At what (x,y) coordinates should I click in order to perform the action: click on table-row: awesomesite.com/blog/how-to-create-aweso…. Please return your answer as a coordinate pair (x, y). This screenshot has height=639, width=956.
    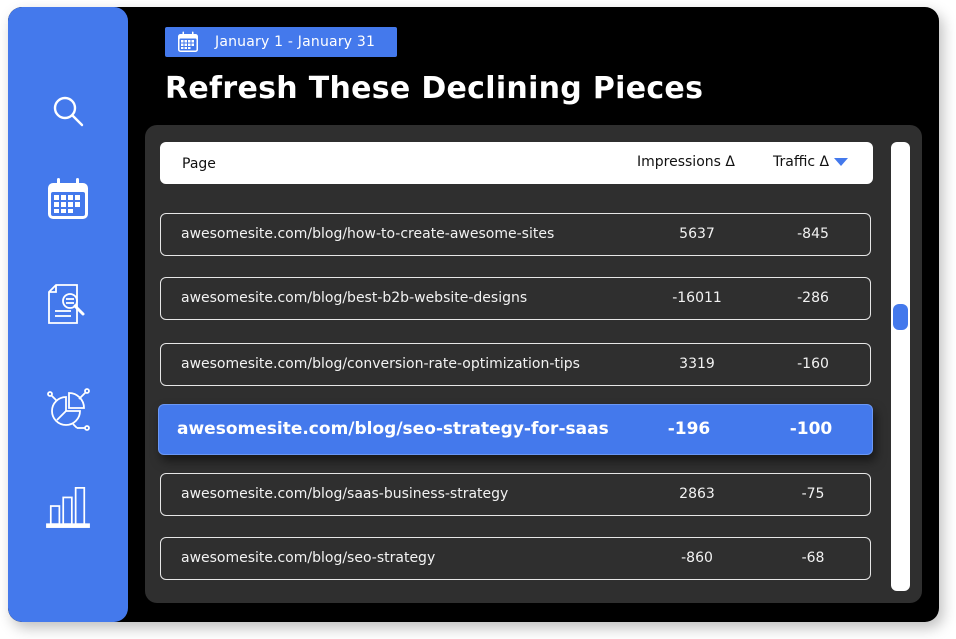
    Looking at the image, I should click on (515, 234).